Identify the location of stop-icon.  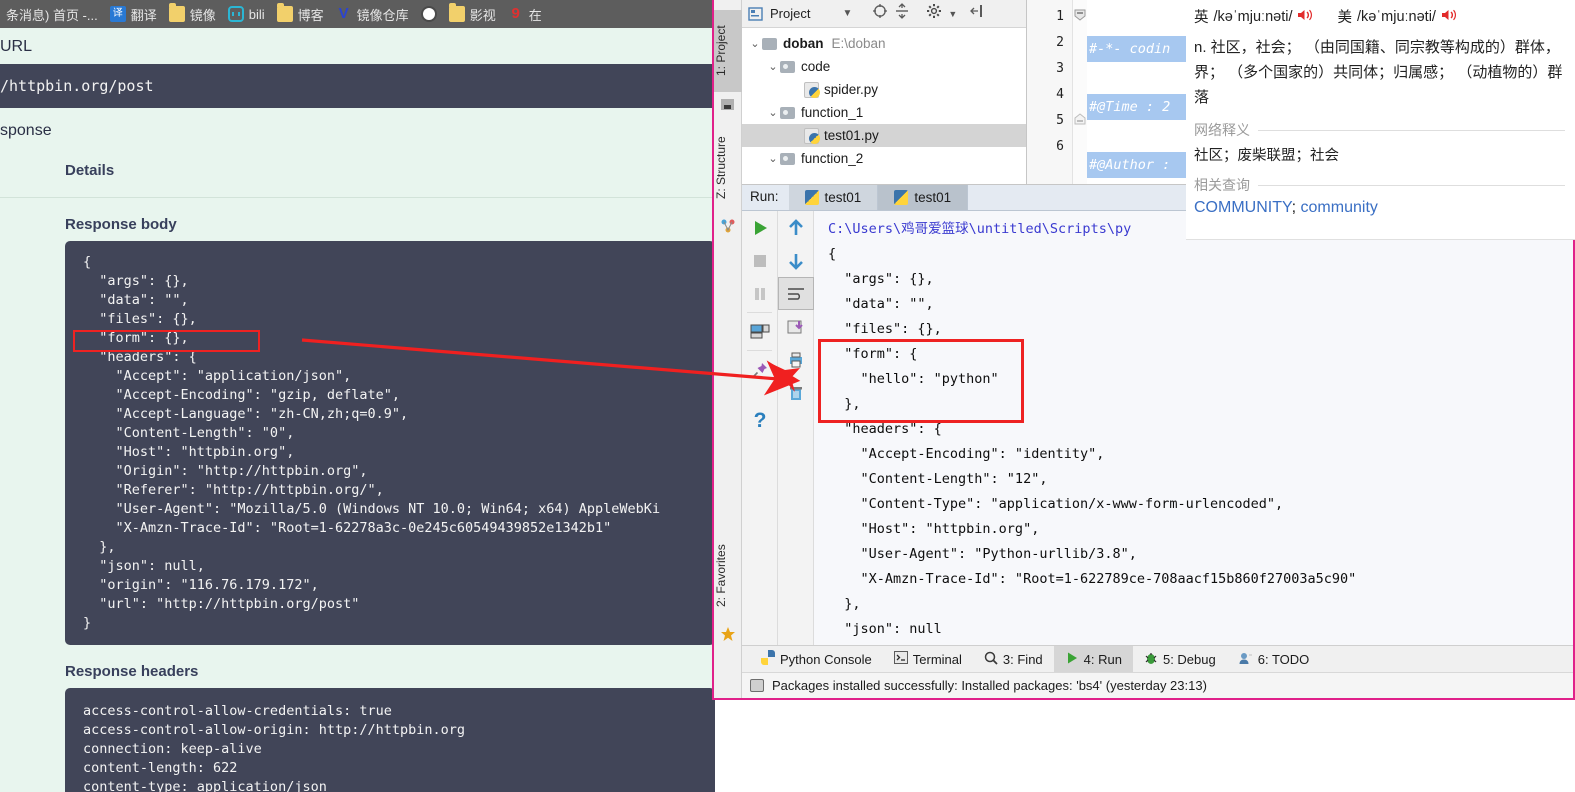
(760, 260).